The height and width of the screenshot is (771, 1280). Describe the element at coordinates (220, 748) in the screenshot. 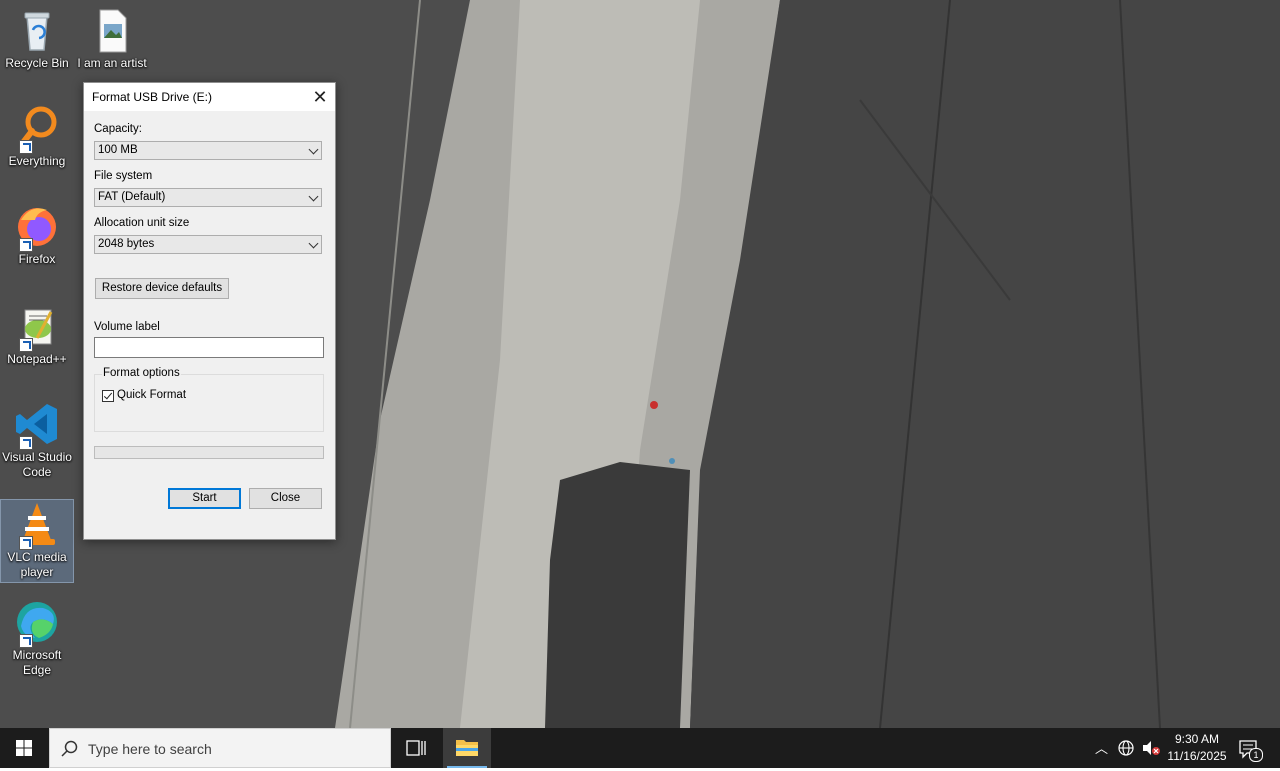

I see `taskbar-search-box: Type here to search` at that location.